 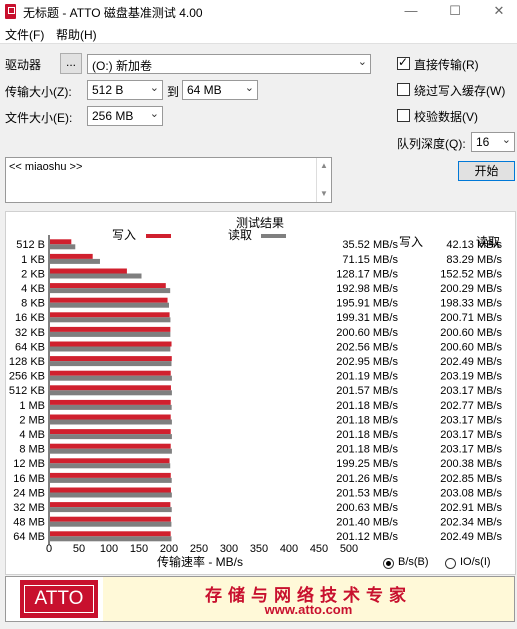 What do you see at coordinates (258, 33) in the screenshot?
I see `menu-bar: 文件(F) 帮助(H)` at bounding box center [258, 33].